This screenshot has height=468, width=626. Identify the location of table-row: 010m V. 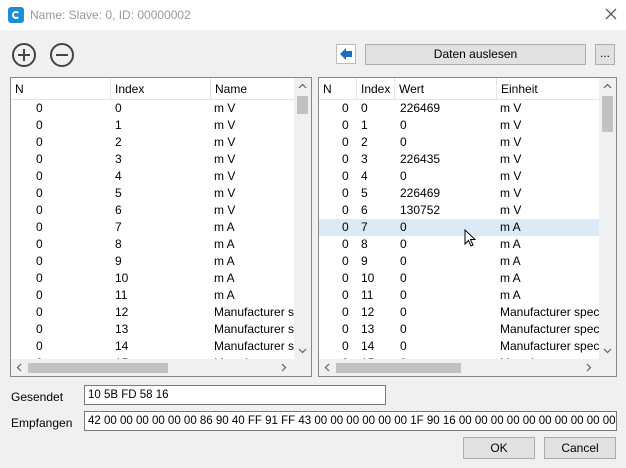
(459, 125).